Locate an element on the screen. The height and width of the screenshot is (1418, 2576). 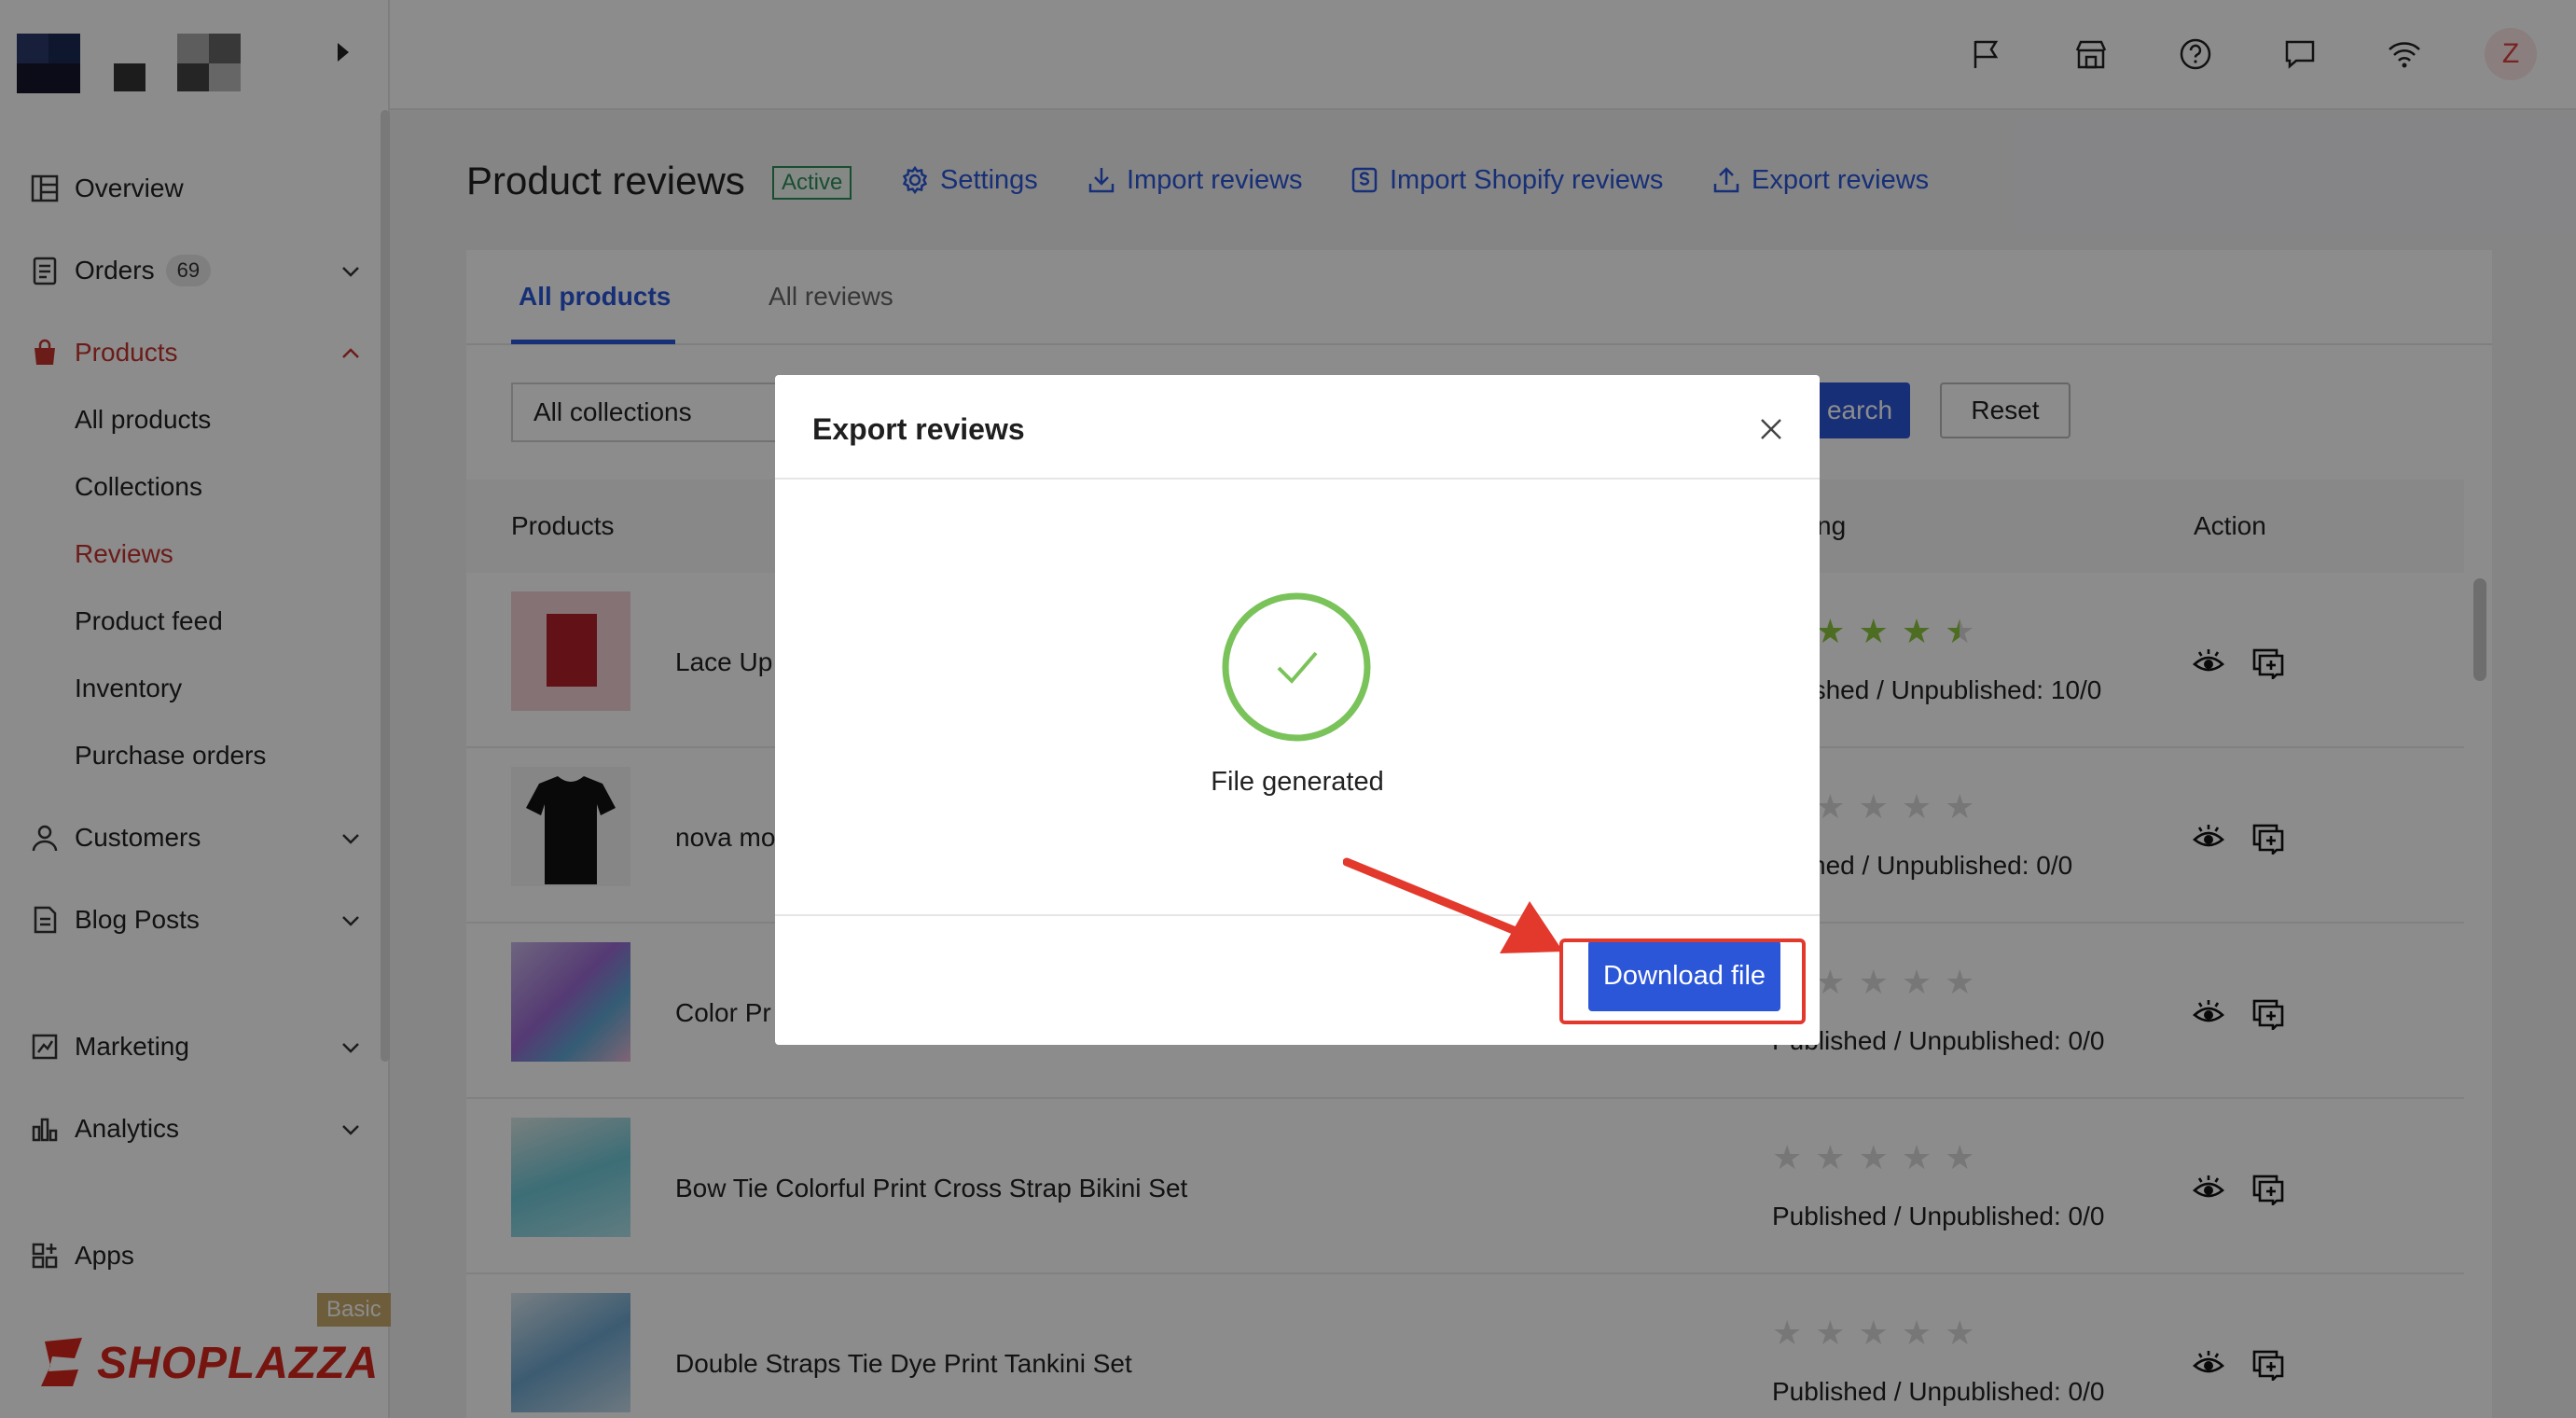
close-icon is located at coordinates (1771, 429).